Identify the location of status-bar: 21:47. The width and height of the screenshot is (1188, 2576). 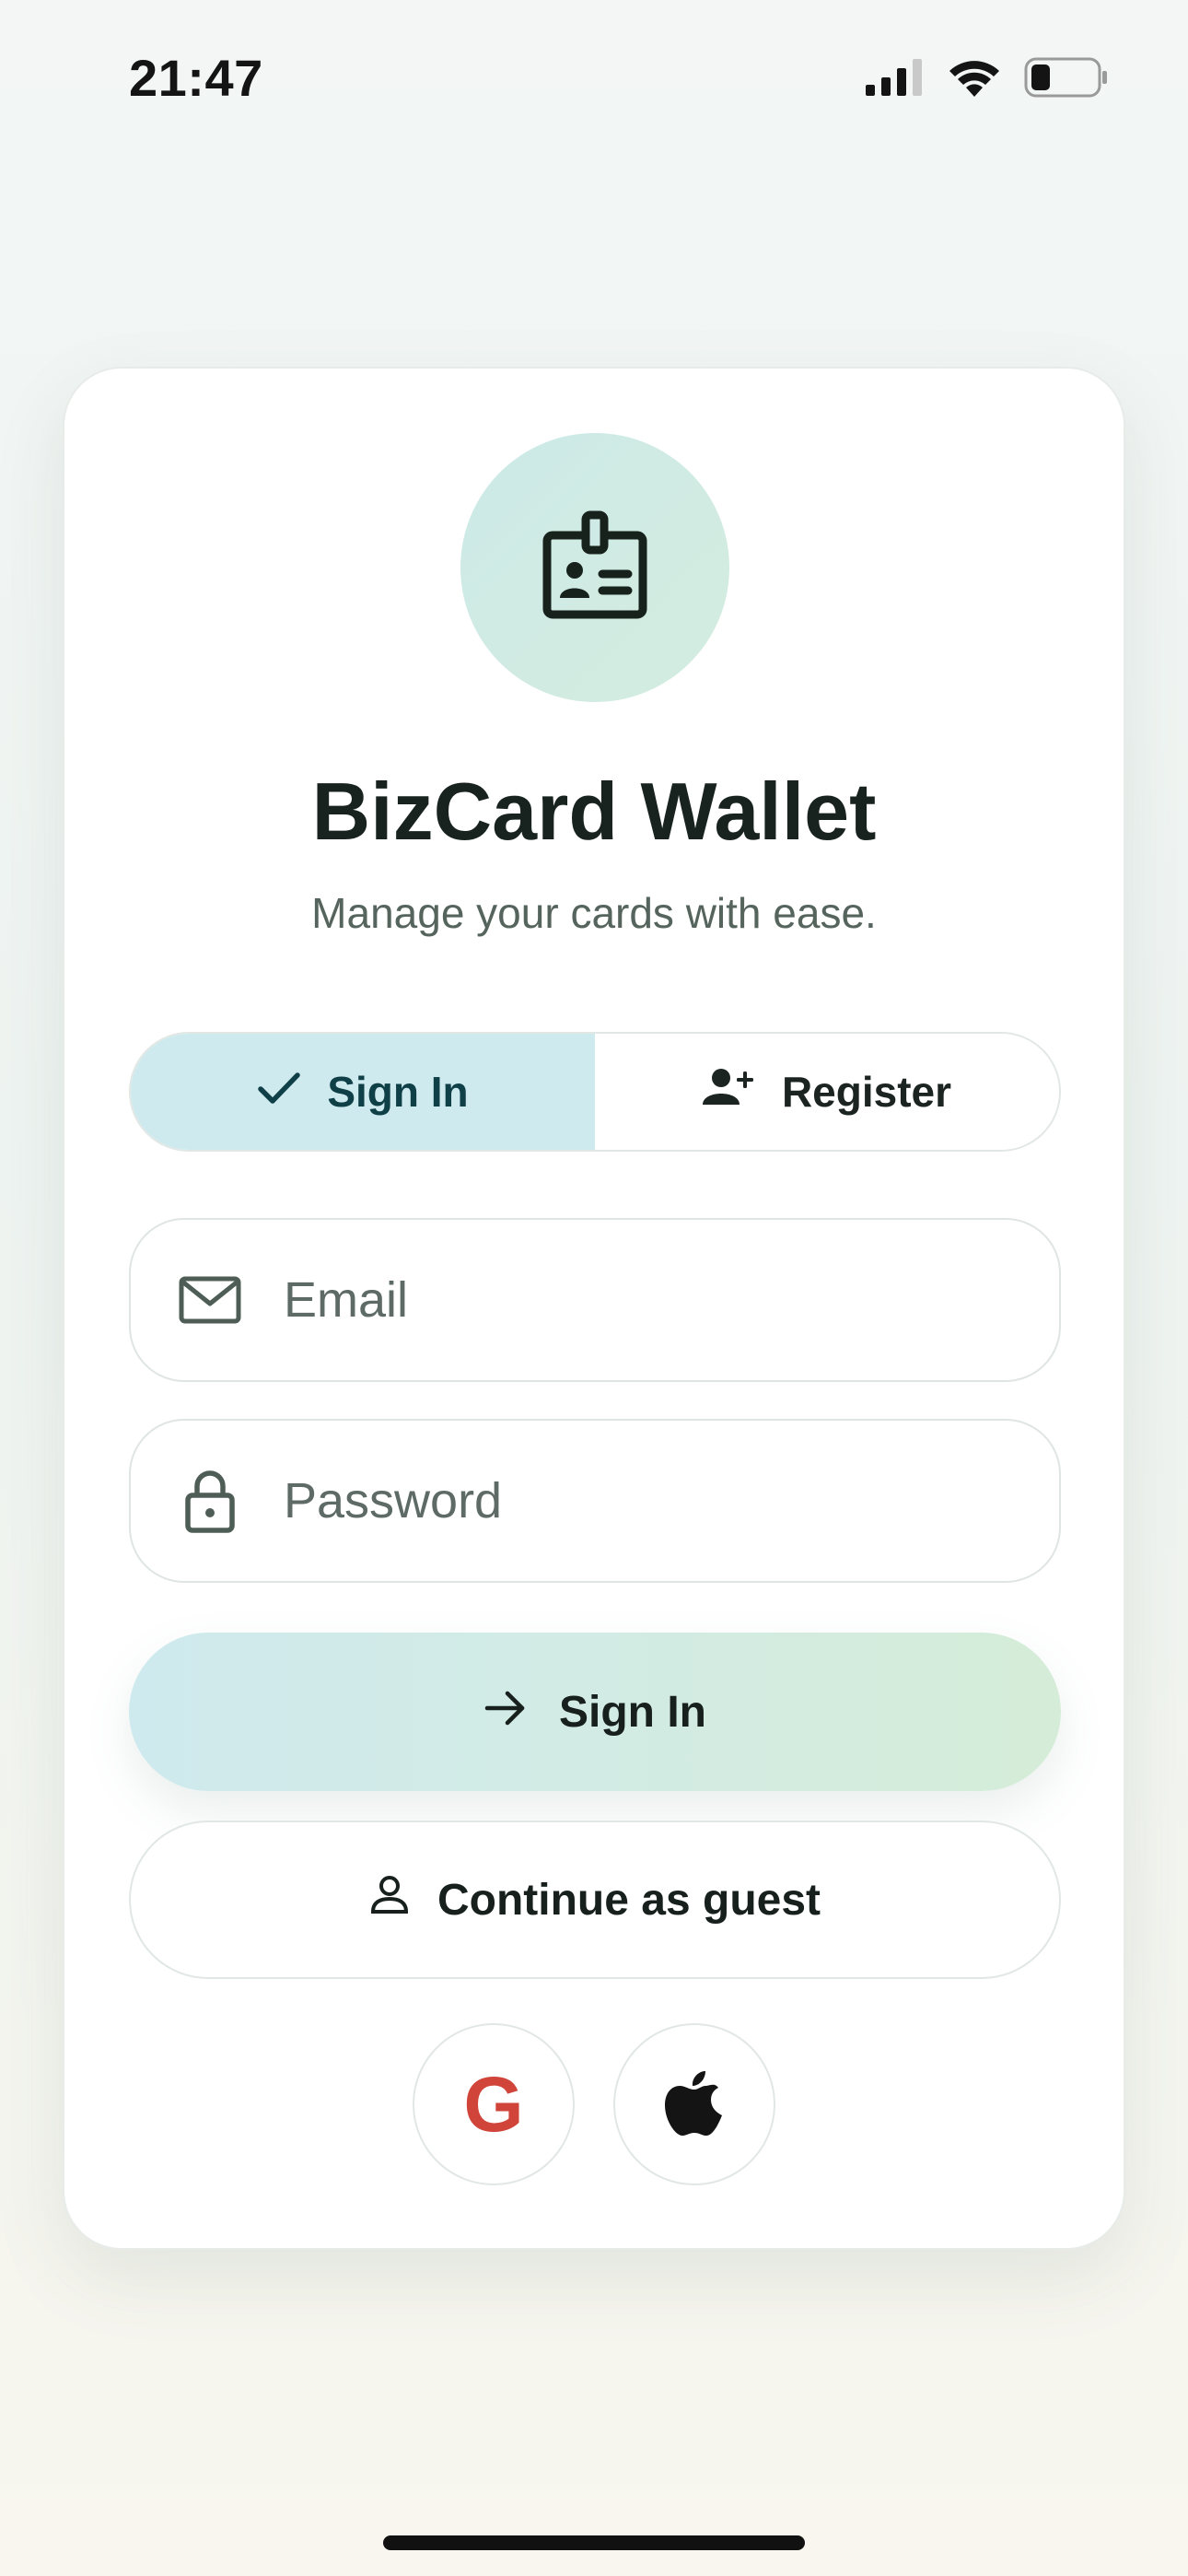
(594, 78).